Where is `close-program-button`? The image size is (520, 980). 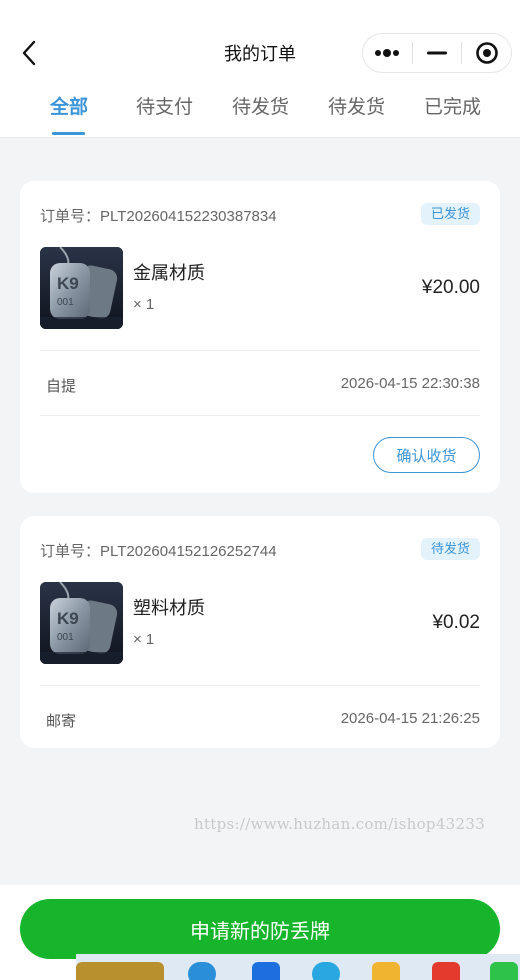 close-program-button is located at coordinates (486, 53).